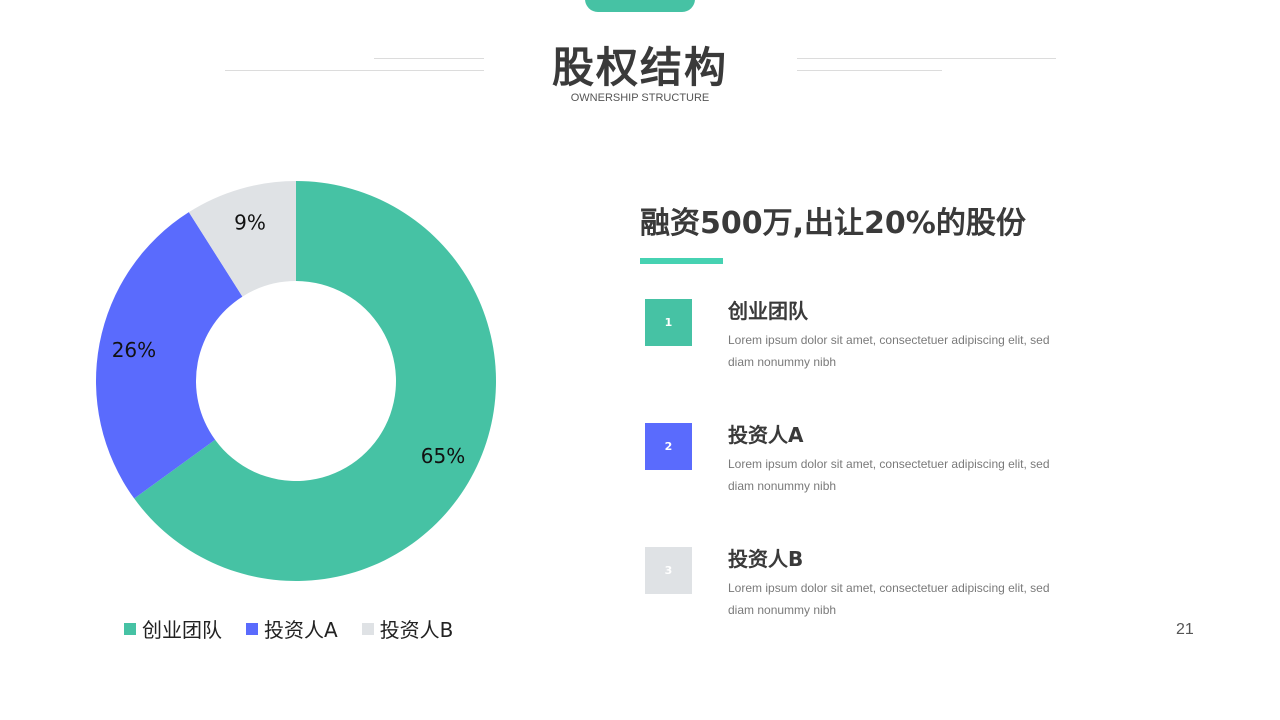 This screenshot has height=720, width=1280. What do you see at coordinates (766, 435) in the screenshot?
I see `item-title: 投资人A` at bounding box center [766, 435].